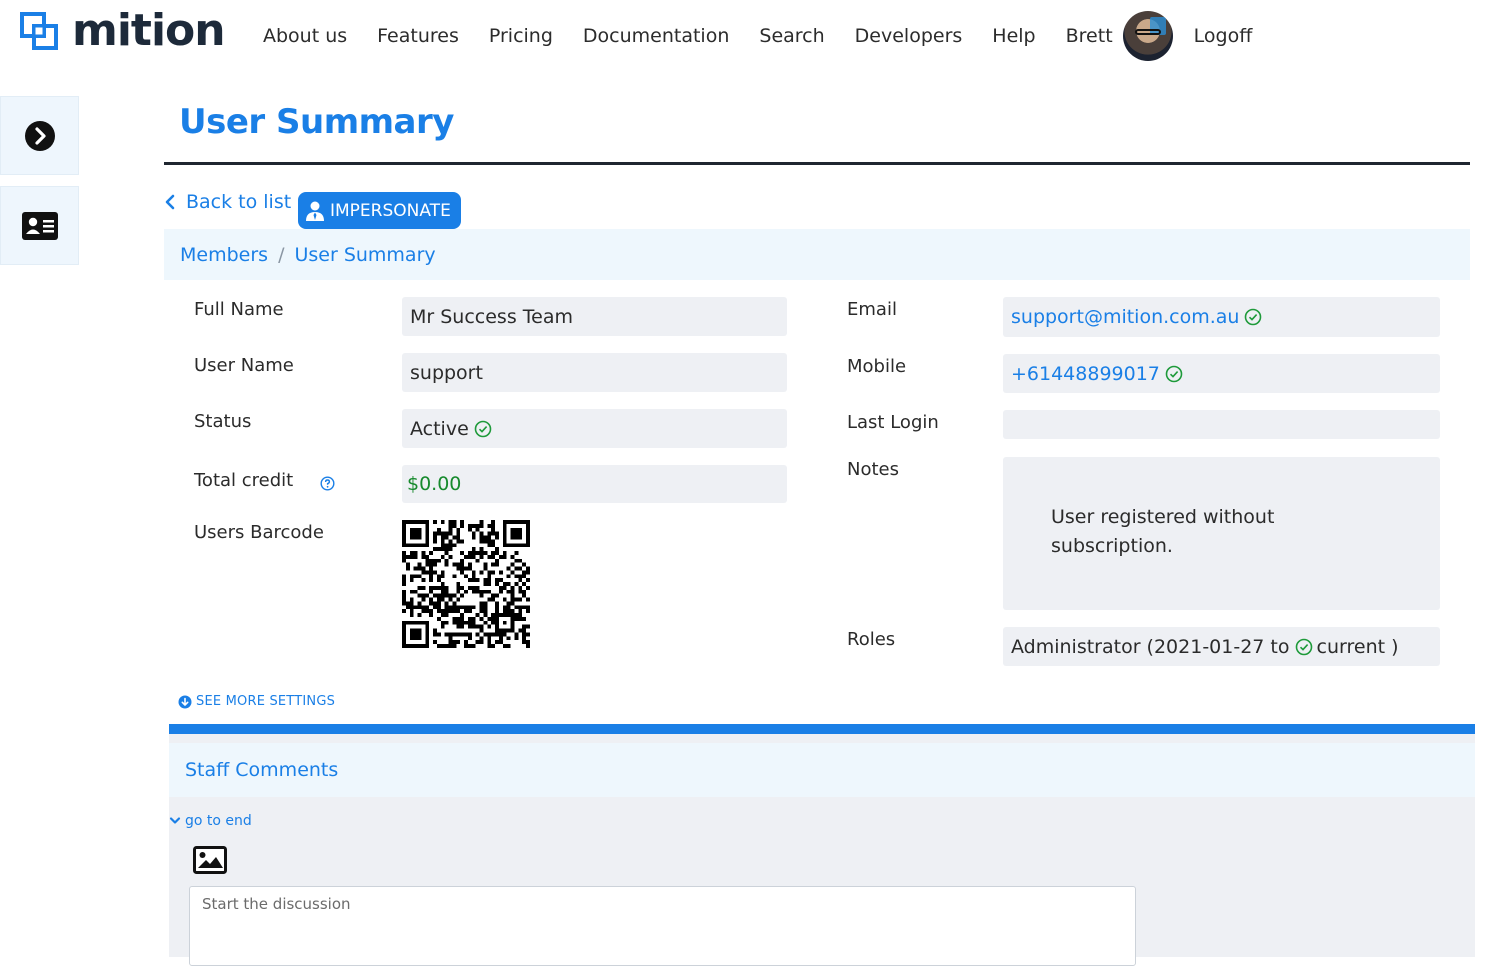  Describe the element at coordinates (185, 701) in the screenshot. I see `arrow-down-circle-icon` at that location.